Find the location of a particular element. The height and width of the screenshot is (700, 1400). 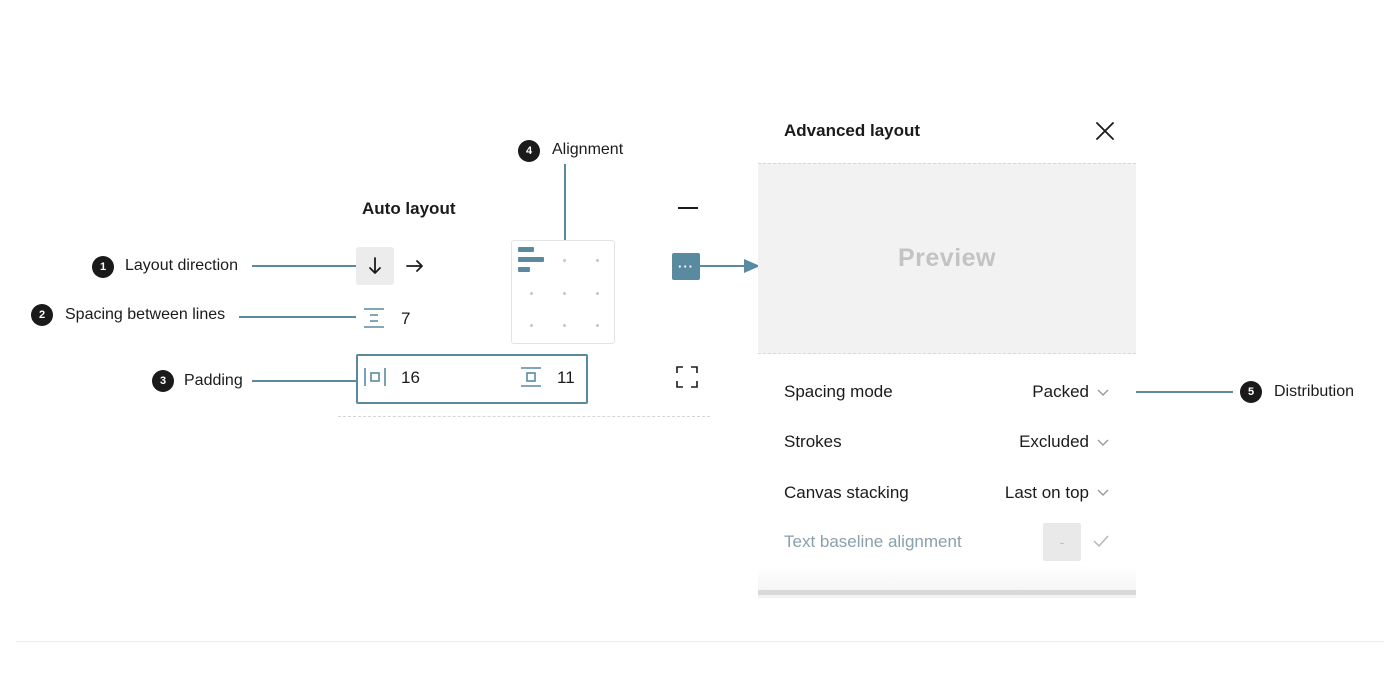

callout-label-spacing-between-lines: Spacing between lines is located at coordinates (145, 314).